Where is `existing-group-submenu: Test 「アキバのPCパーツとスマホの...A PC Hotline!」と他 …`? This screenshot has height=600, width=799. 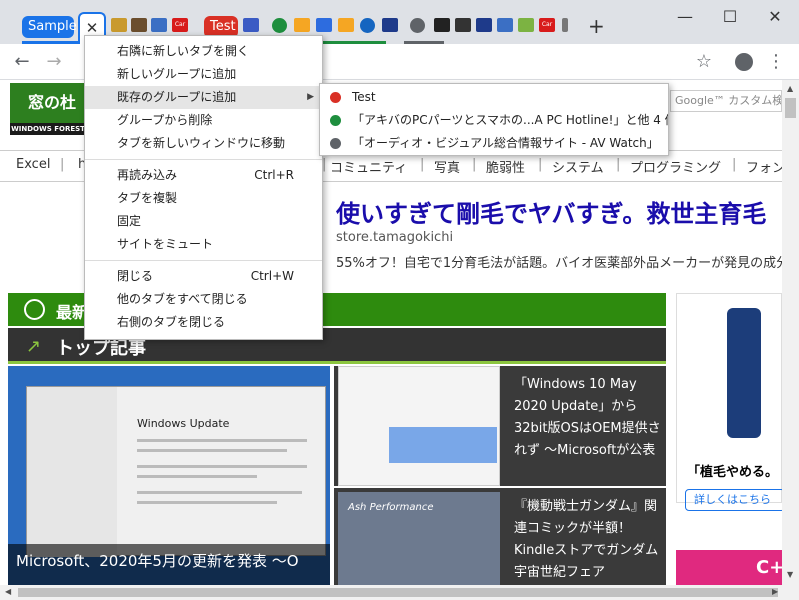
existing-group-submenu: Test 「アキバのPCパーツとスマホの...A PC Hotline!」と他 … is located at coordinates (494, 119).